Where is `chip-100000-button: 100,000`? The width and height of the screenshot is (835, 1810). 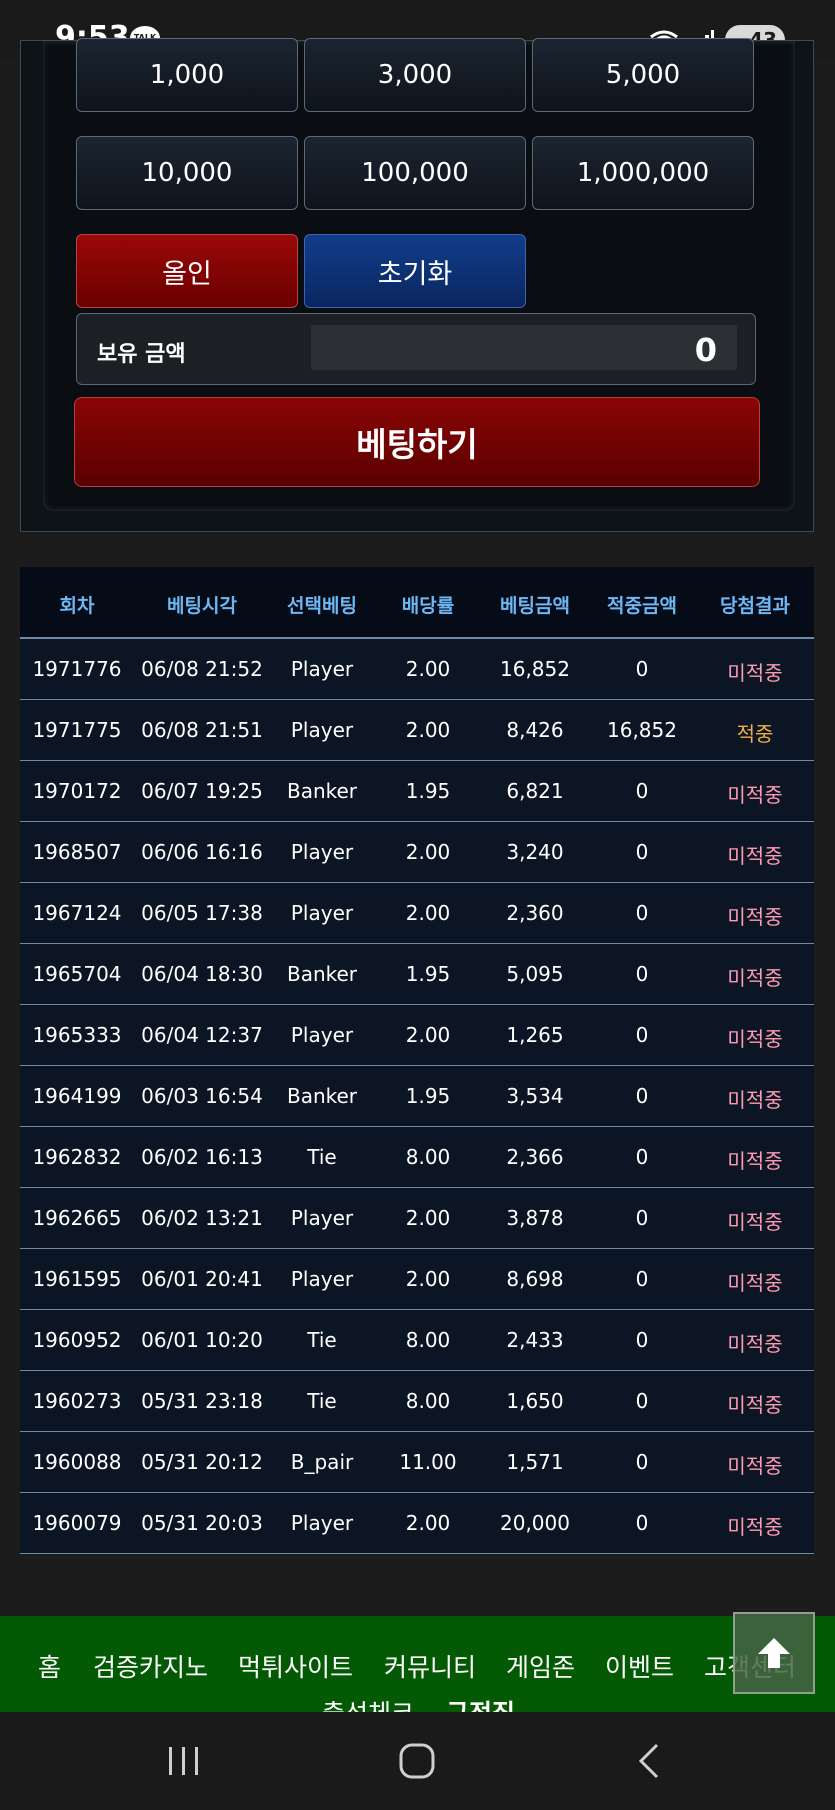
chip-100000-button: 100,000 is located at coordinates (415, 173).